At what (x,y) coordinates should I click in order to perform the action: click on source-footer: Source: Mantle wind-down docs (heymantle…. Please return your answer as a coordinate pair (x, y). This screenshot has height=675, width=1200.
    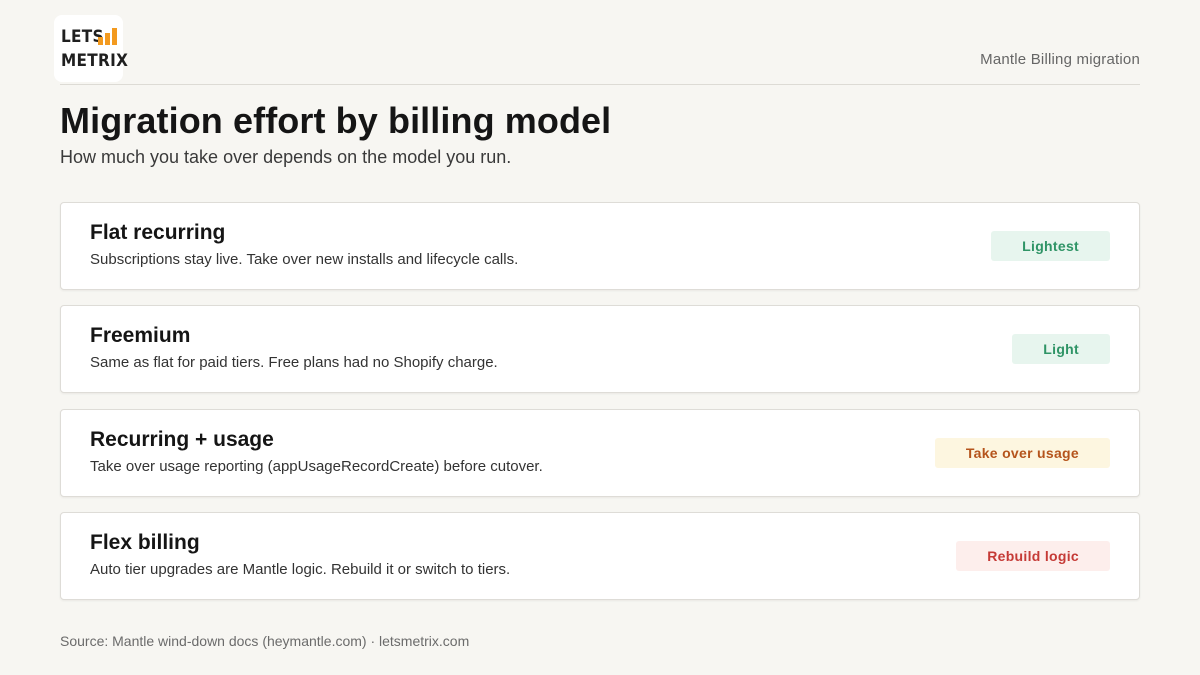
    Looking at the image, I should click on (265, 641).